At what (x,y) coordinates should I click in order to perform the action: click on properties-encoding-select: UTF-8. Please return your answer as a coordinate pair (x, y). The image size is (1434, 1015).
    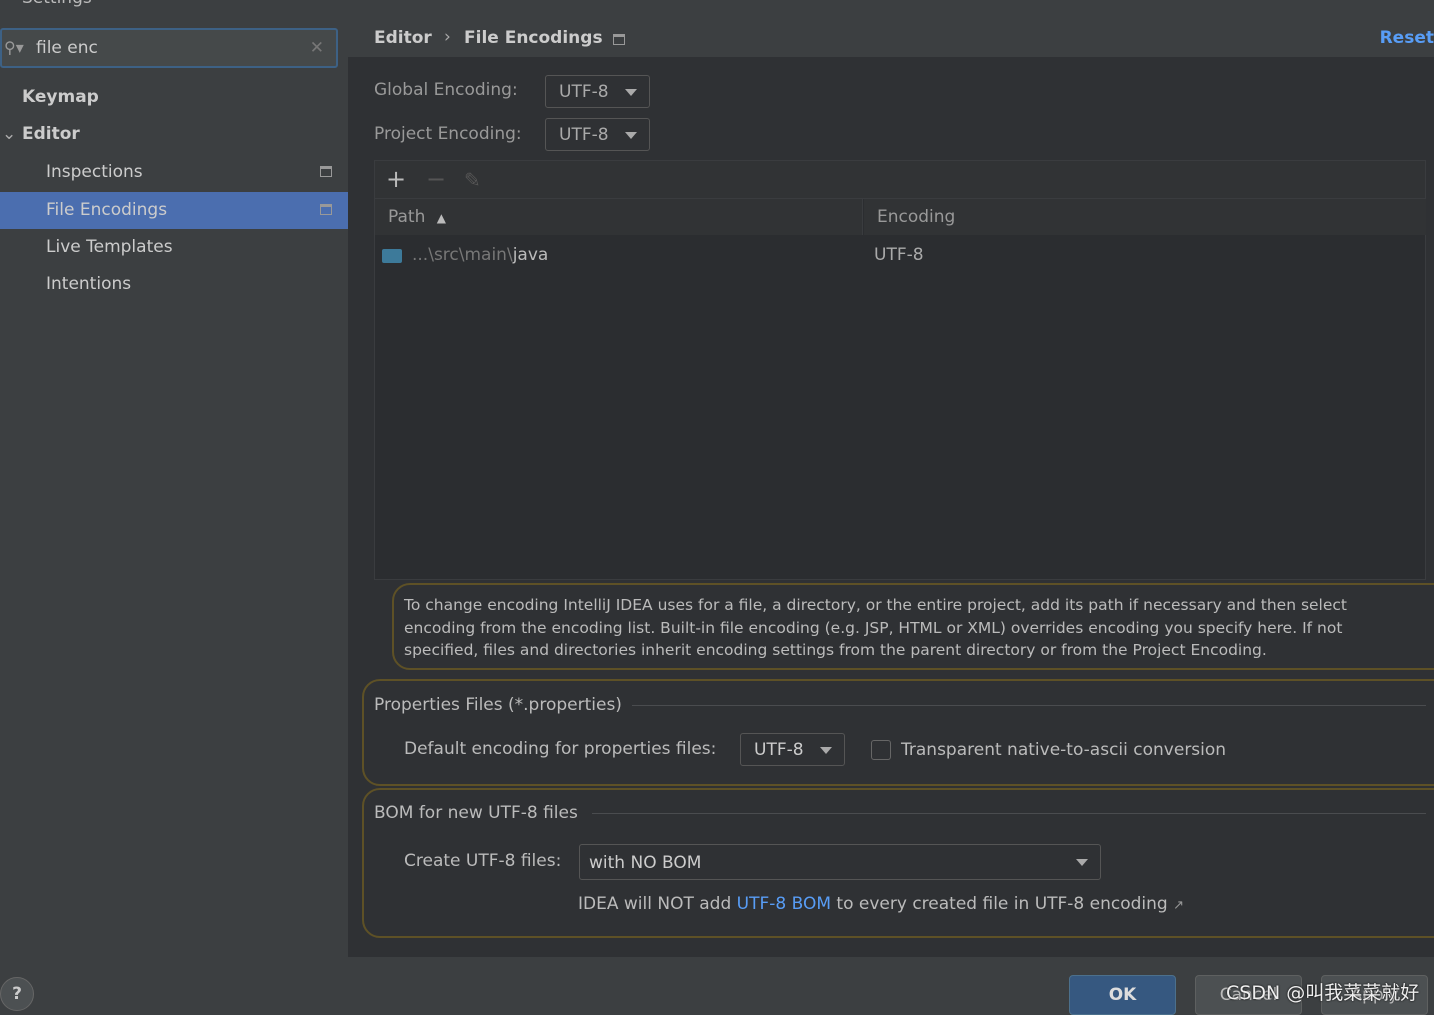
    Looking at the image, I should click on (792, 749).